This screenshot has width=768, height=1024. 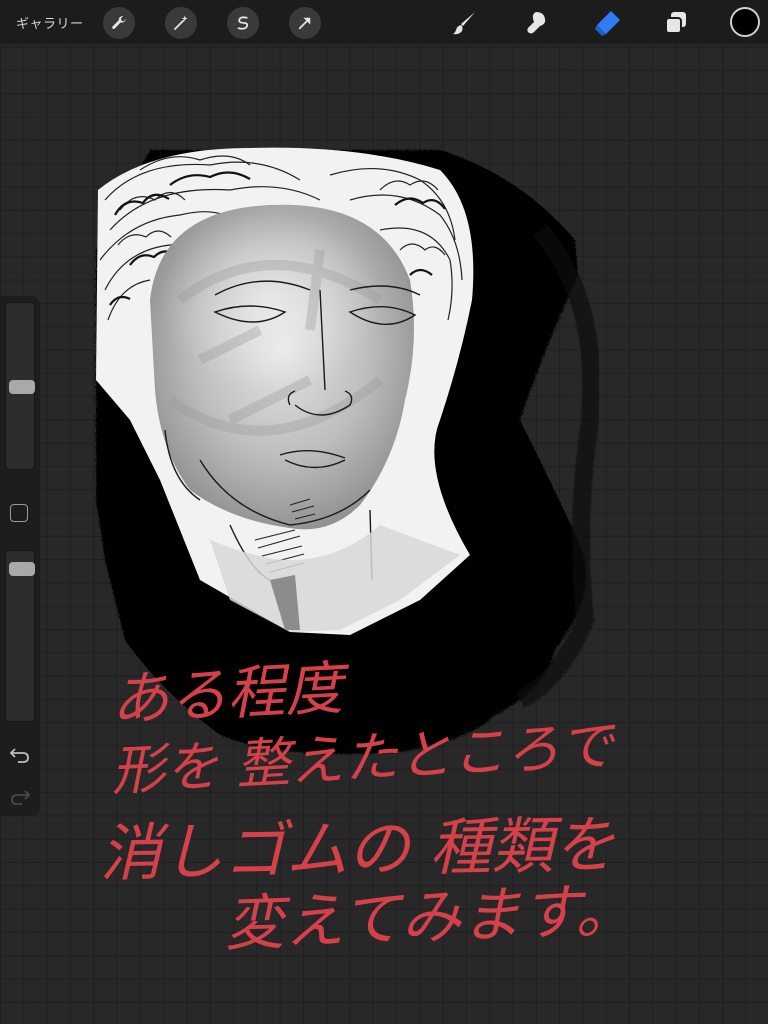 I want to click on opacity-slider-thumb, so click(x=22, y=568).